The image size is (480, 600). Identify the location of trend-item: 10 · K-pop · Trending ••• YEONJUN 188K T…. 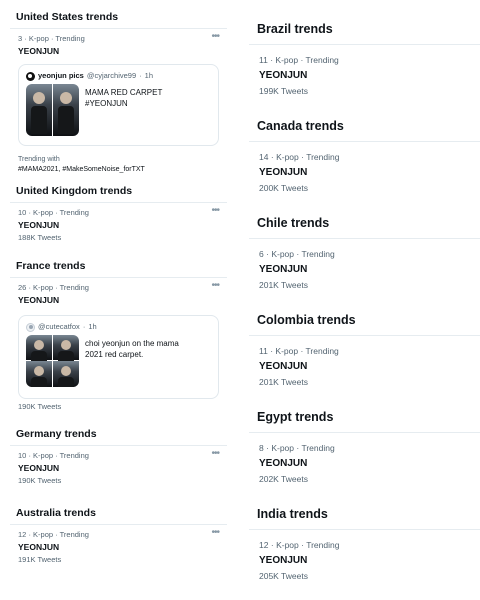
(118, 229).